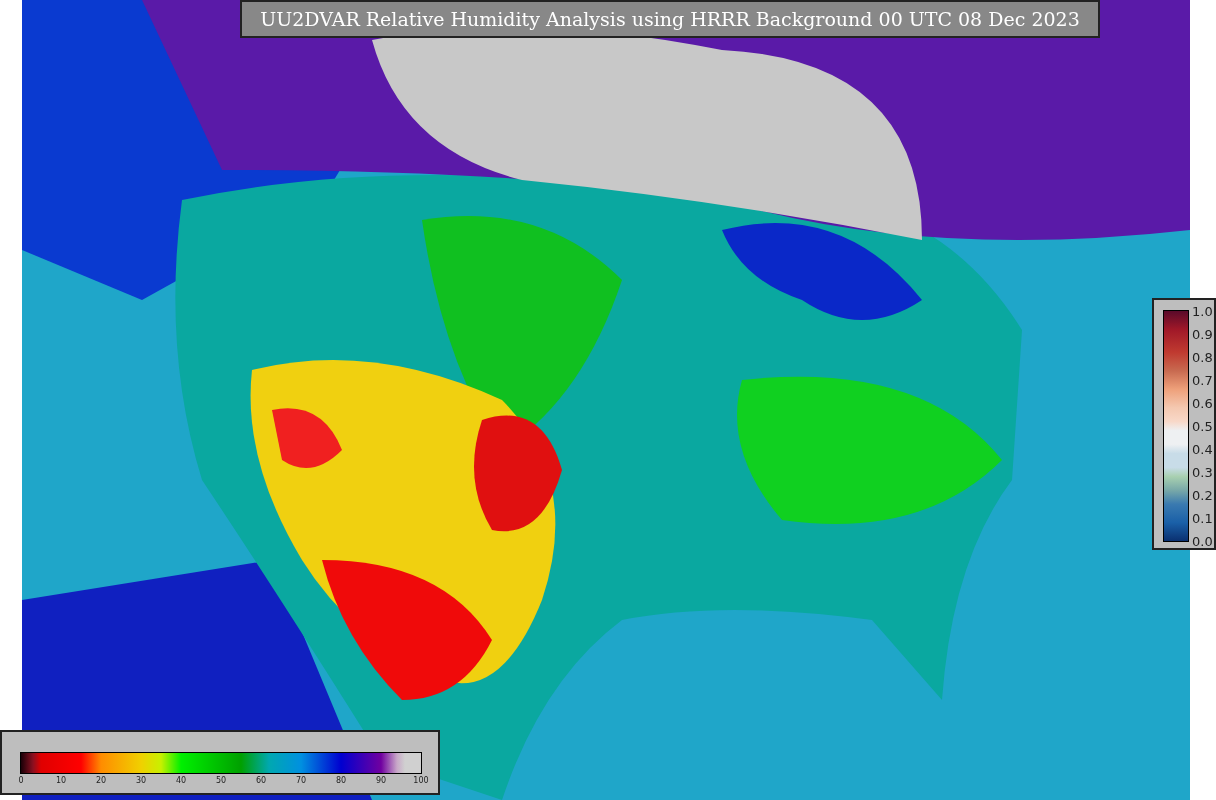 Image resolution: width=1216 pixels, height=800 pixels. What do you see at coordinates (21, 780) in the screenshot?
I see `tick-label: 0` at bounding box center [21, 780].